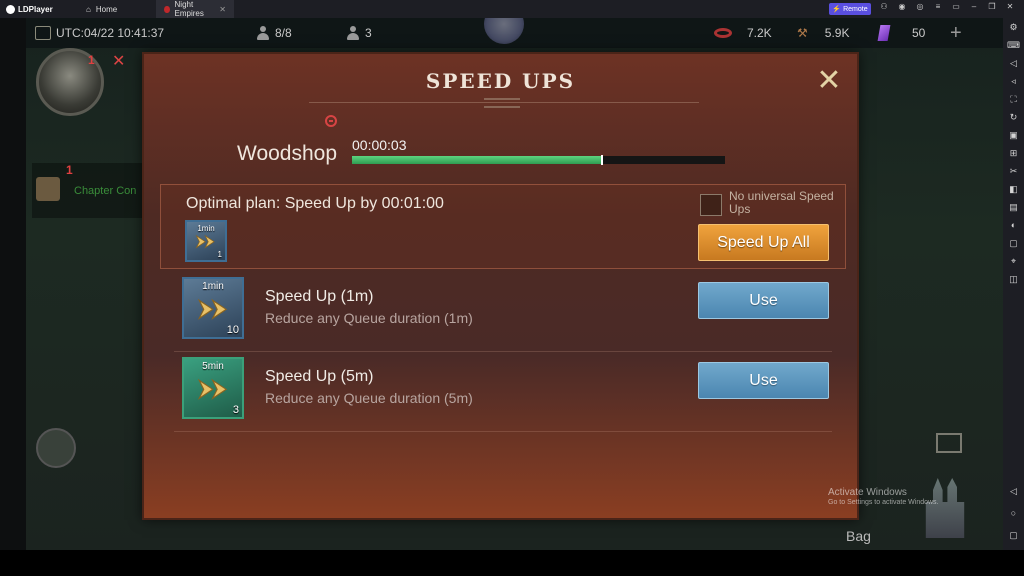 The image size is (1024, 576). Describe the element at coordinates (283, 33) in the screenshot. I see `troop-value: 8/8` at that location.